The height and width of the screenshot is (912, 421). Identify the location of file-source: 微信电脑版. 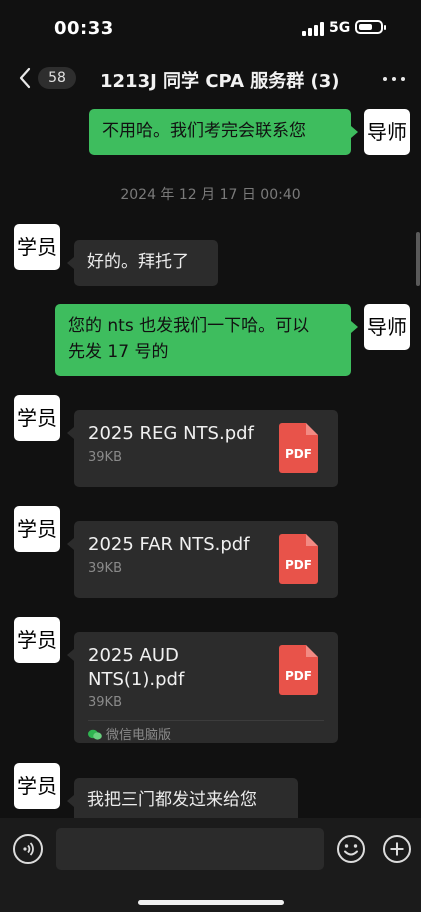
(129, 733).